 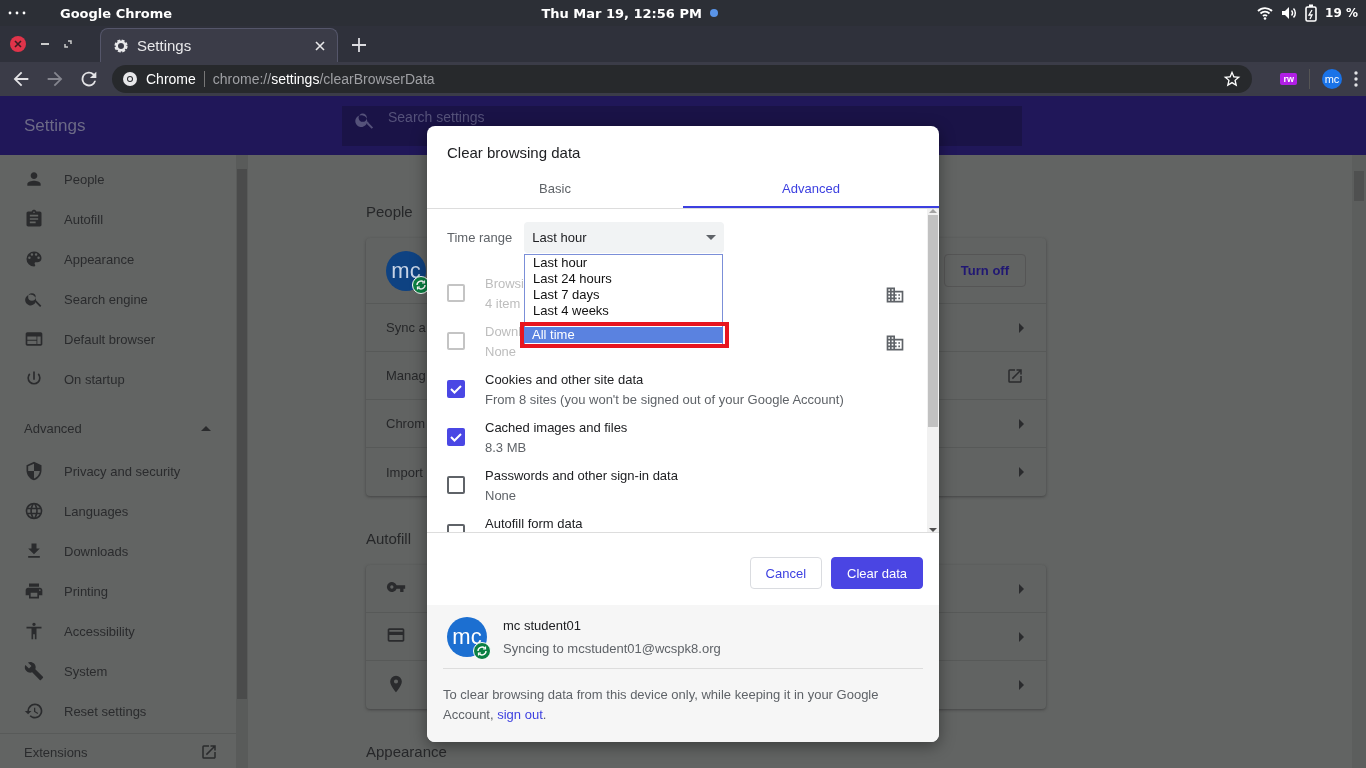 I want to click on item-detail: From 8 sites (you won't be signed out of your Google Account), so click(x=664, y=399).